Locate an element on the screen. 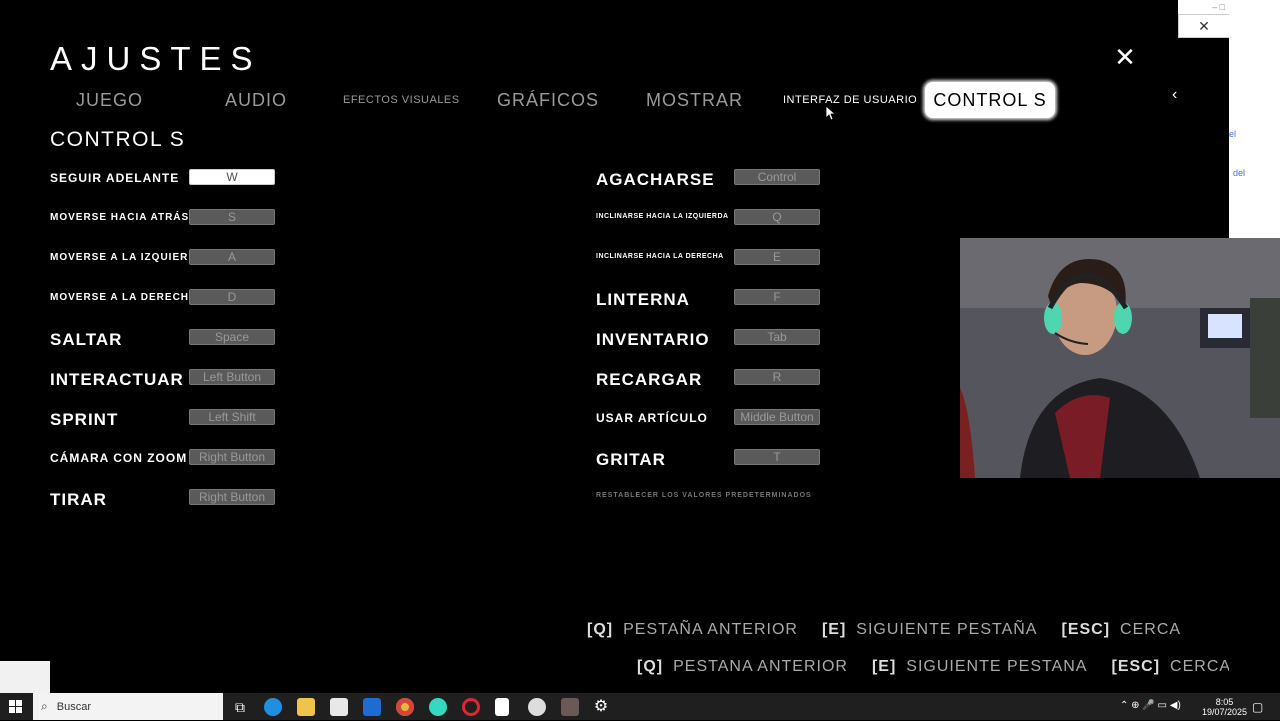 The width and height of the screenshot is (1280, 721). action-label: LINTERNA is located at coordinates (643, 299).